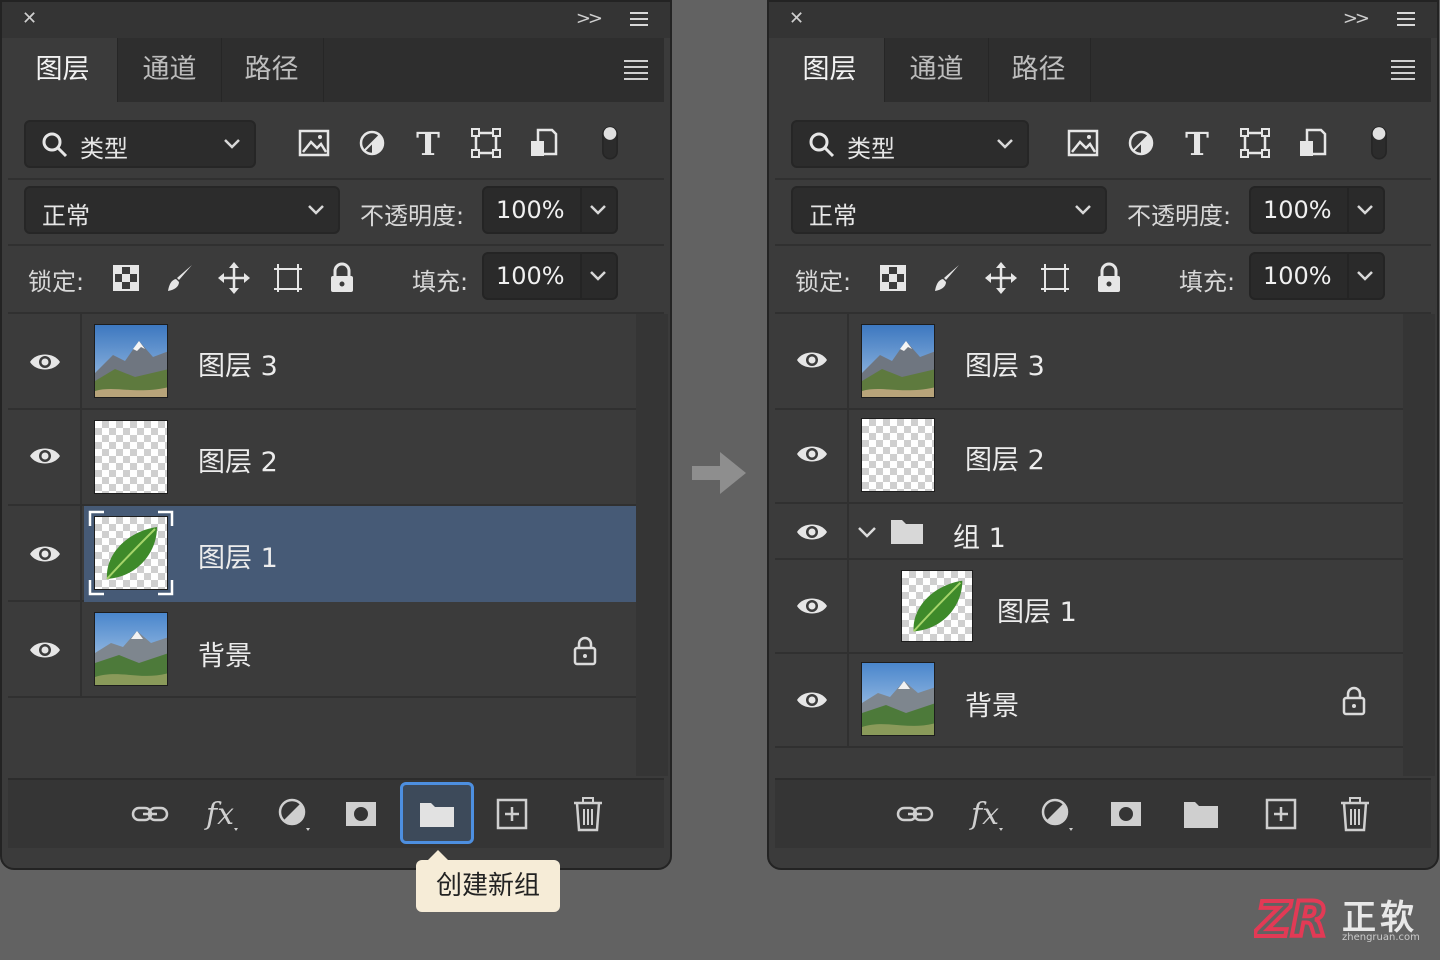  I want to click on group-name: 组 1, so click(979, 535).